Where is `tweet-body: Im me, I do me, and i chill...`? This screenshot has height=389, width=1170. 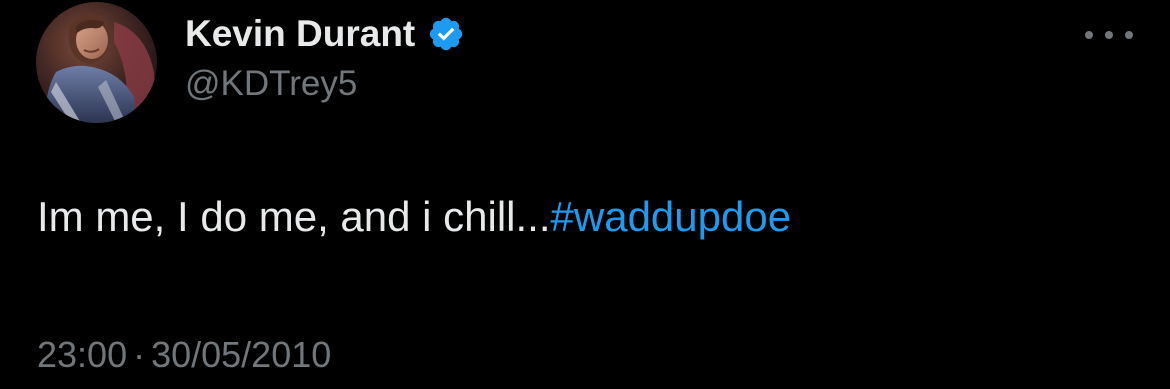
tweet-body: Im me, I do me, and i chill... is located at coordinates (294, 216).